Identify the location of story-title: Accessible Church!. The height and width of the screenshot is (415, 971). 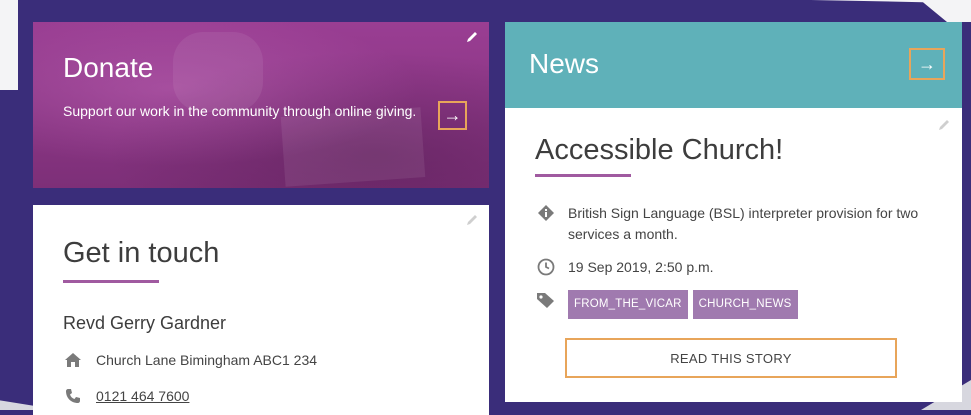
(659, 150).